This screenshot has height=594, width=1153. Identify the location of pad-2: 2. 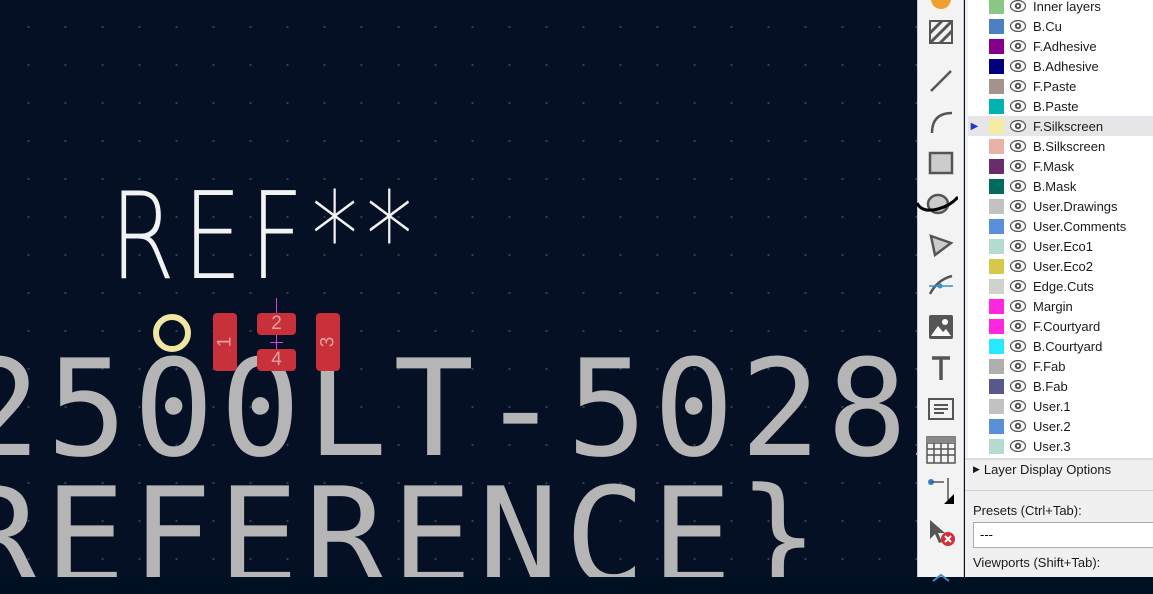
(276, 324).